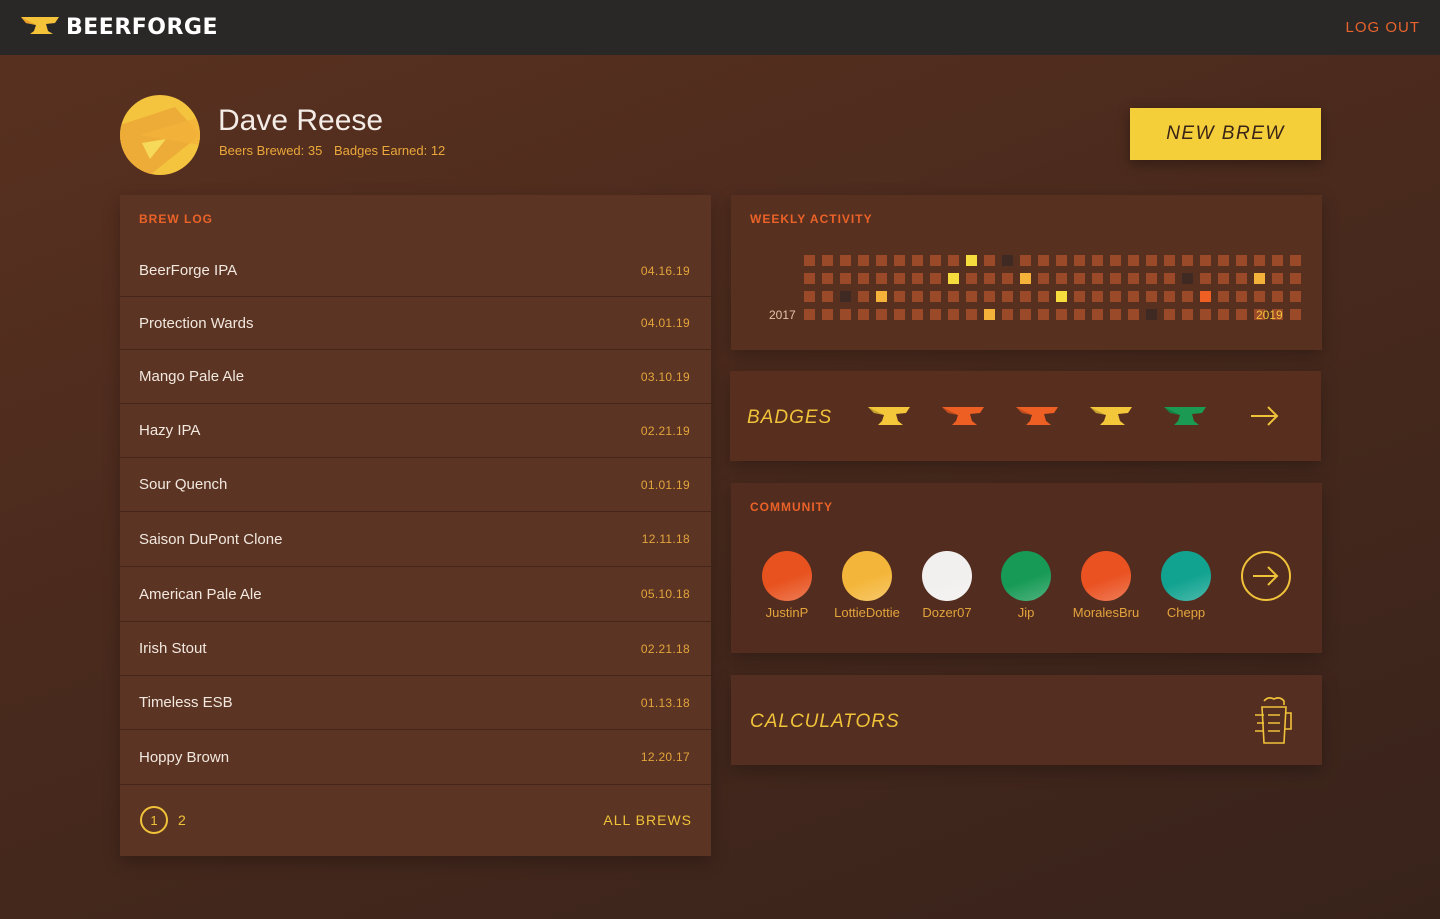 The image size is (1440, 919). What do you see at coordinates (211, 539) in the screenshot?
I see `brew-name: Saison DuPont Clone` at bounding box center [211, 539].